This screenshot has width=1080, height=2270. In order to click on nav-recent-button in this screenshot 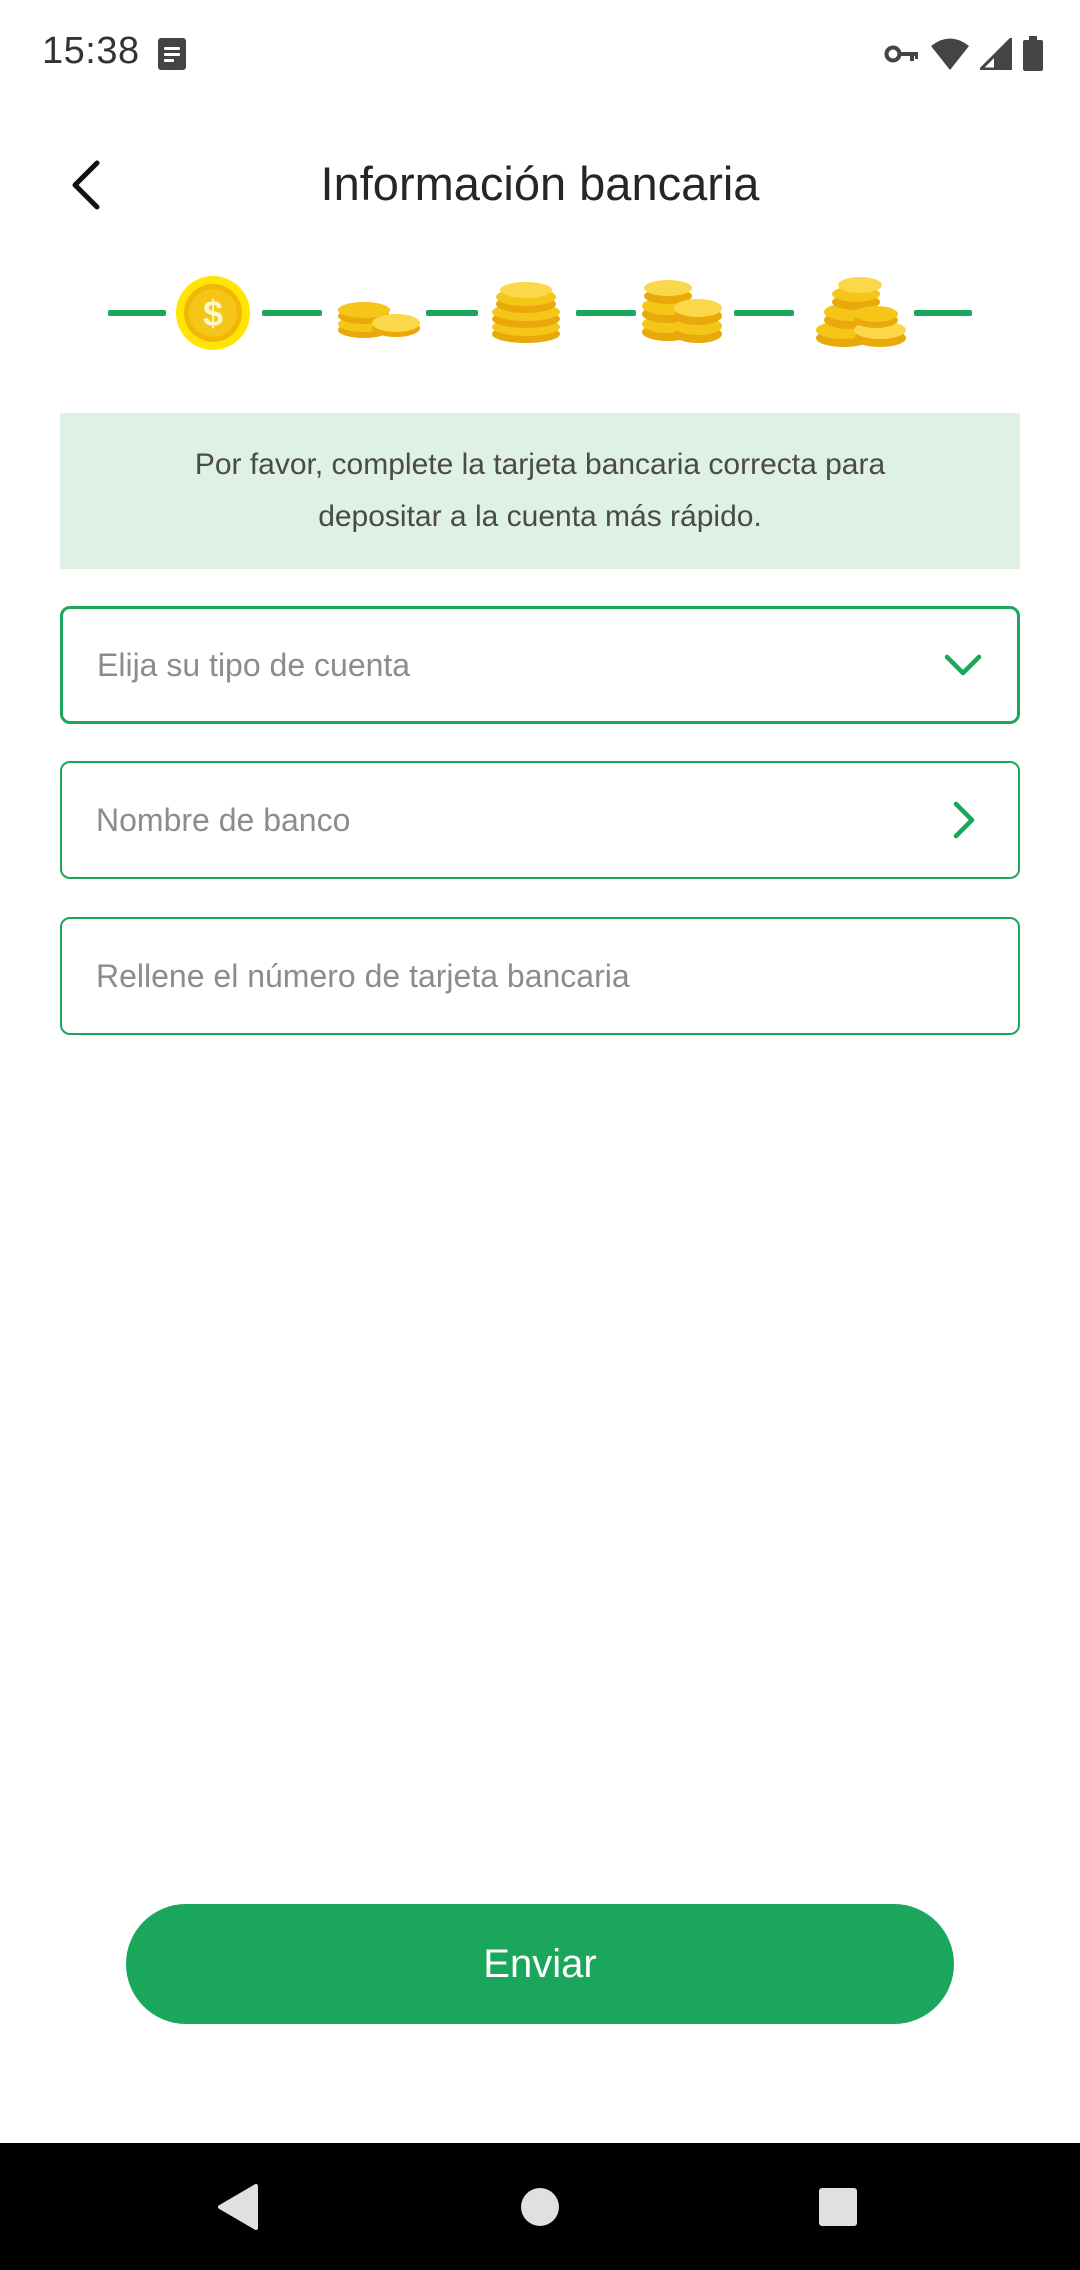, I will do `click(838, 2206)`.